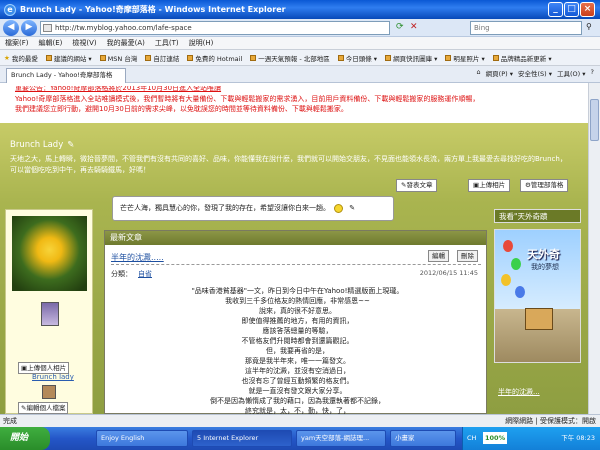 This screenshot has height=450, width=600. Describe the element at coordinates (294, 90) in the screenshot. I see `announcement-headline: 重要公告：Yahoo!奇摩部落格將於2013年10月30日進入全站唯讀` at that location.